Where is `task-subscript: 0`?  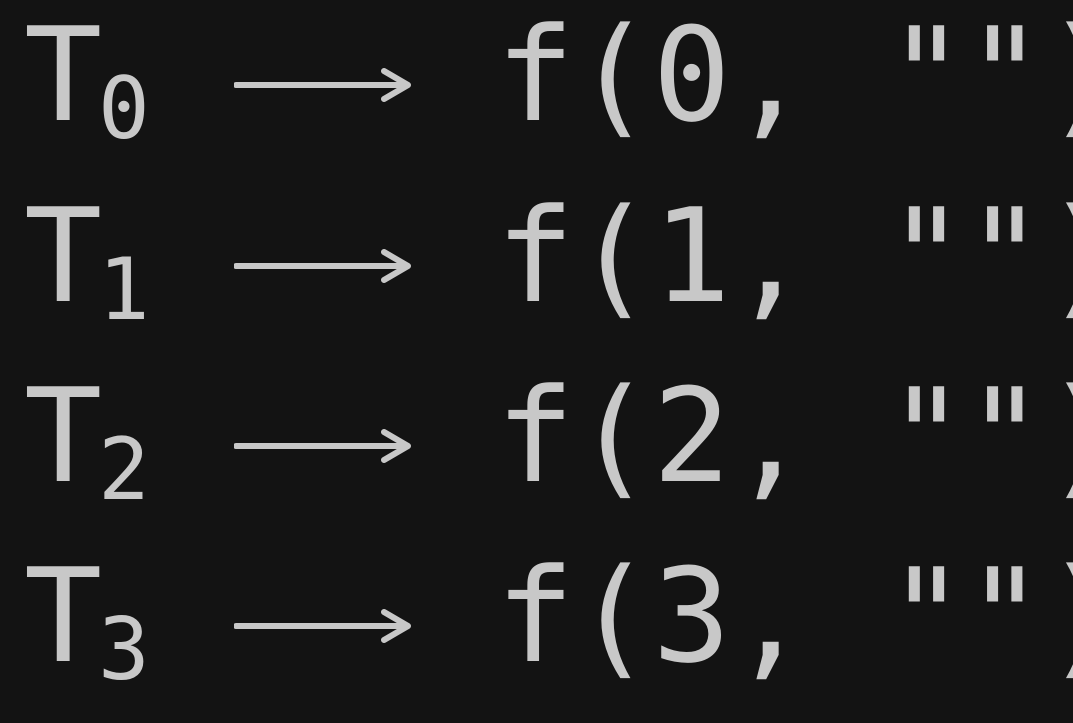 task-subscript: 0 is located at coordinates (124, 109).